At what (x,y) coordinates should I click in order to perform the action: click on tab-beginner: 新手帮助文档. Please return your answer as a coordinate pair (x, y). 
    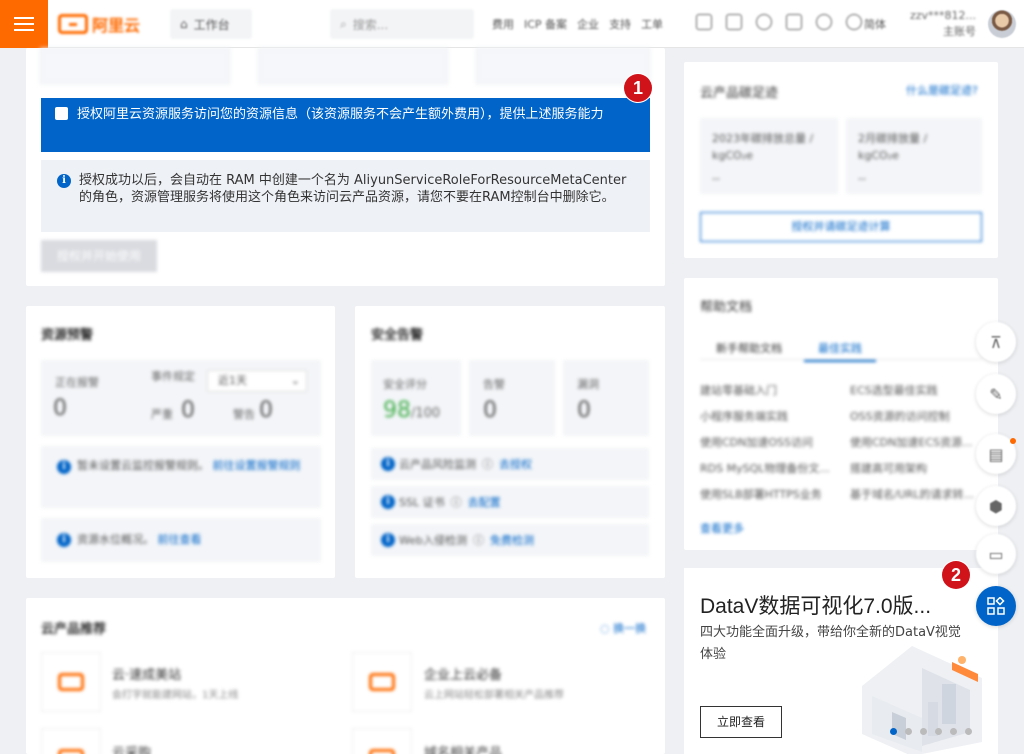
    Looking at the image, I should click on (749, 348).